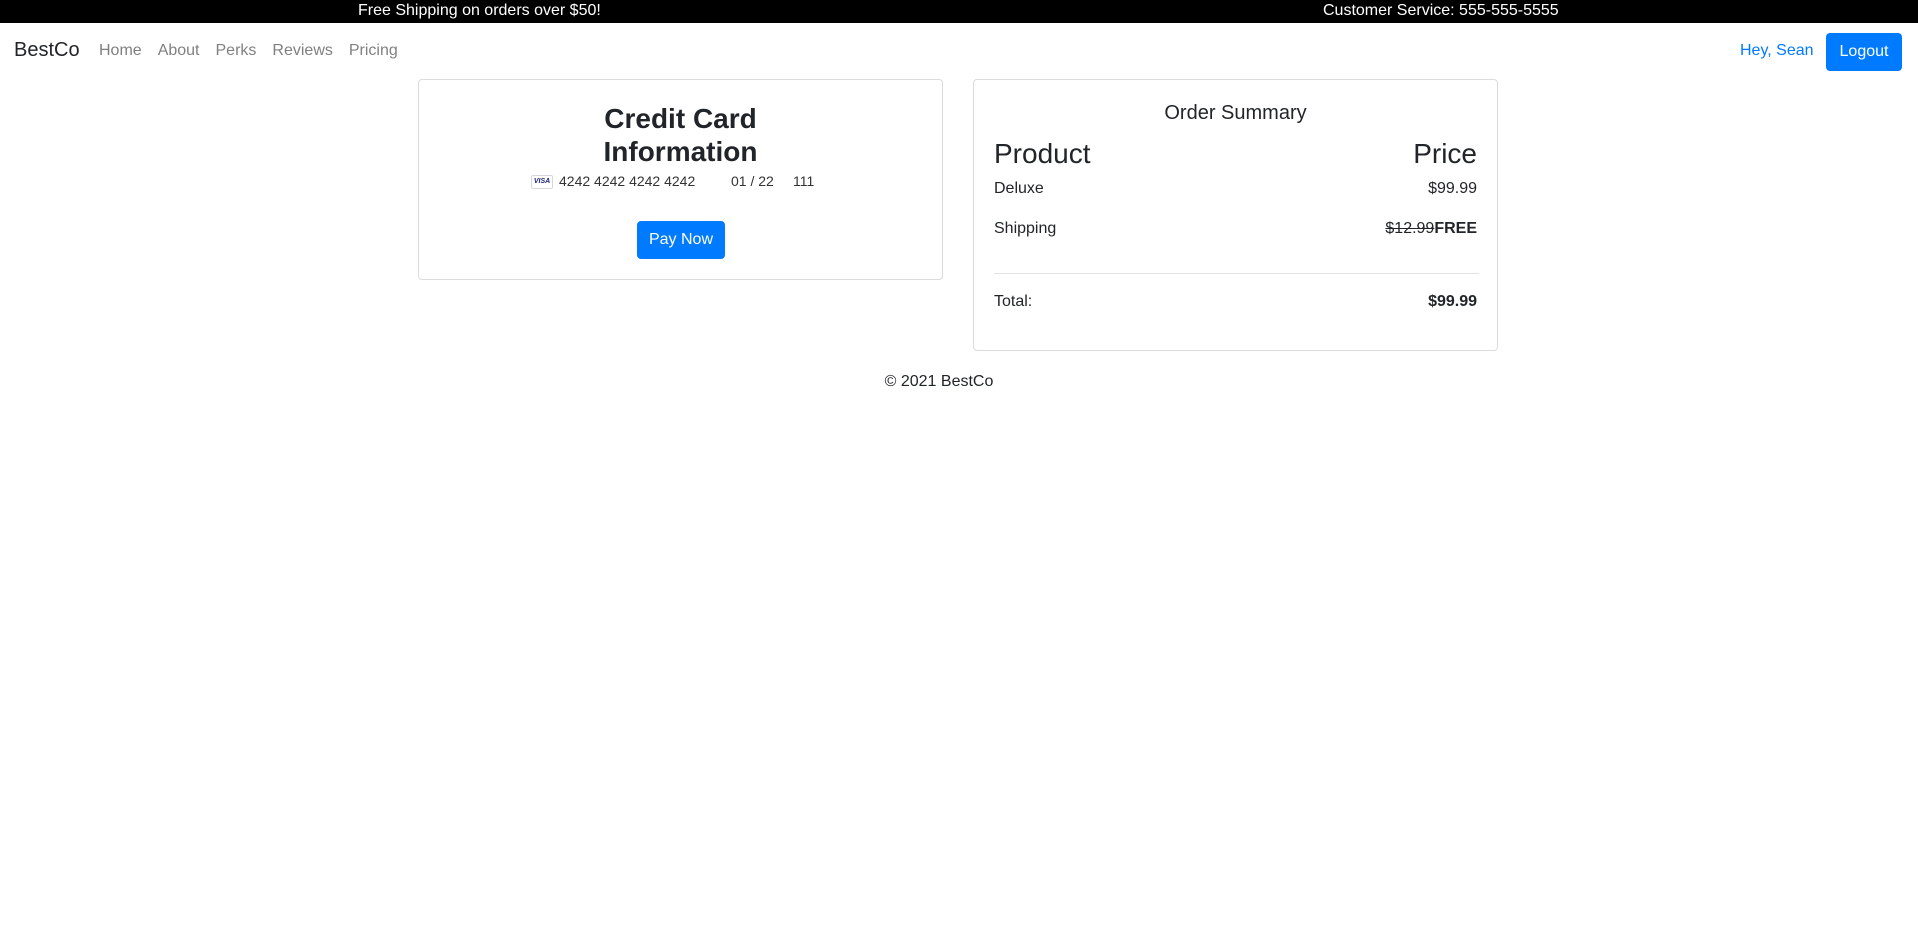  I want to click on nav-link-about: About, so click(179, 51).